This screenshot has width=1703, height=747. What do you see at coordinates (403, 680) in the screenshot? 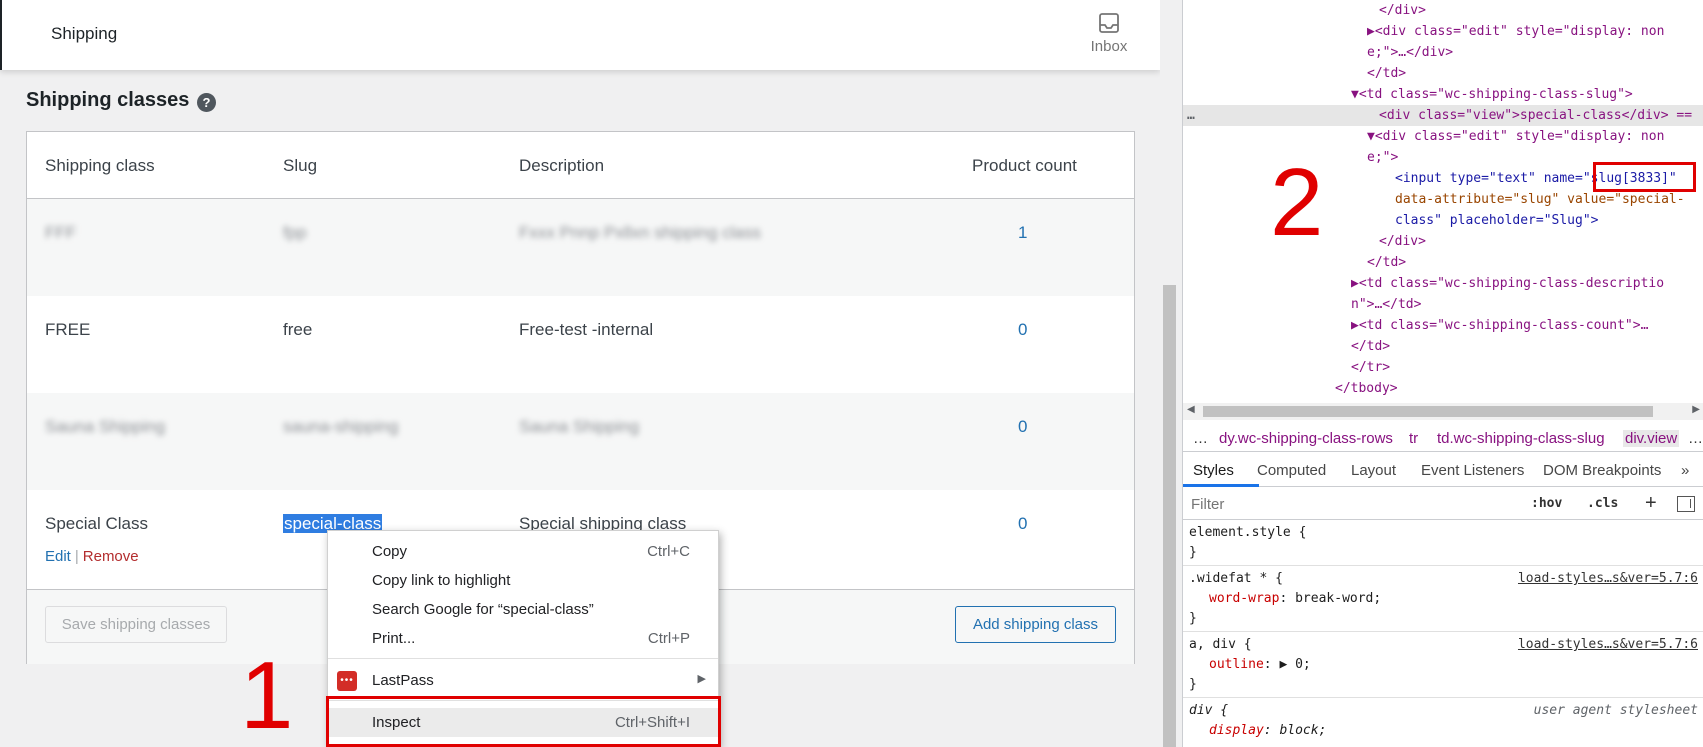
I see `menu-item-label: LastPass` at bounding box center [403, 680].